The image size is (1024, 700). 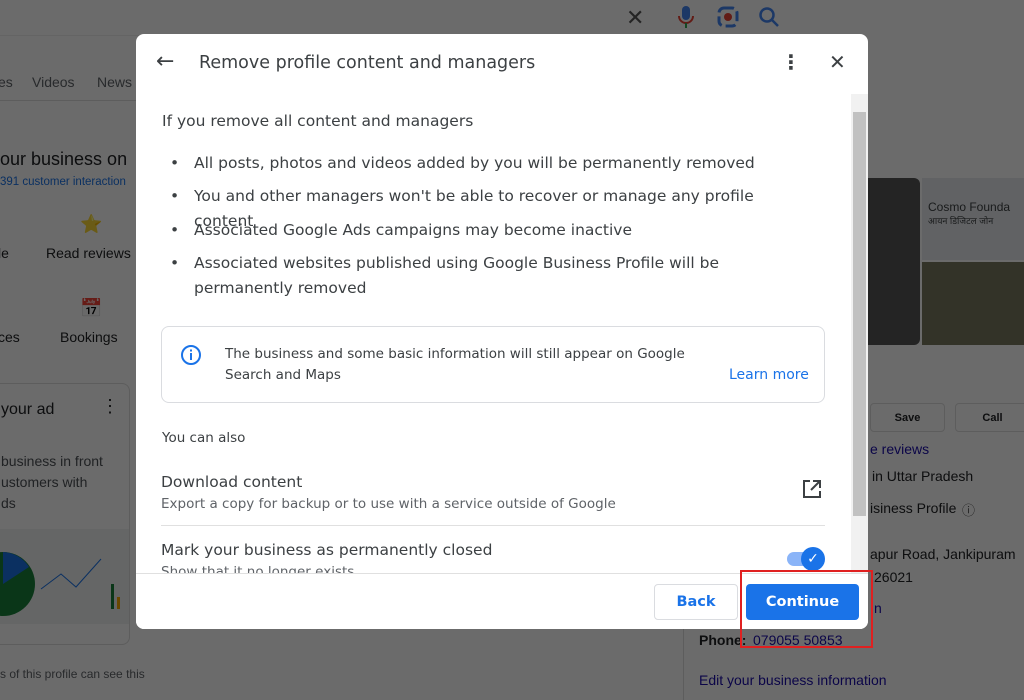 What do you see at coordinates (793, 680) in the screenshot?
I see `edit-business-link: Edit your business information` at bounding box center [793, 680].